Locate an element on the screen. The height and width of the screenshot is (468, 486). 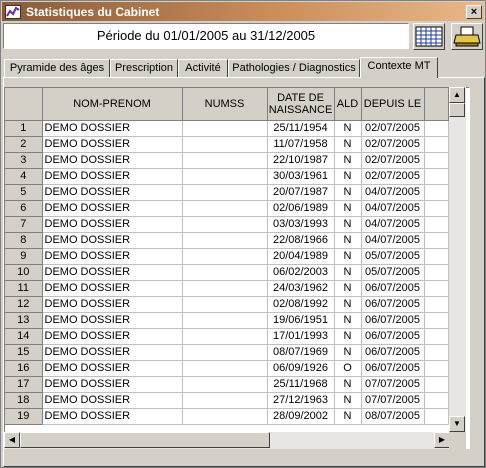
printer-icon is located at coordinates (467, 39).